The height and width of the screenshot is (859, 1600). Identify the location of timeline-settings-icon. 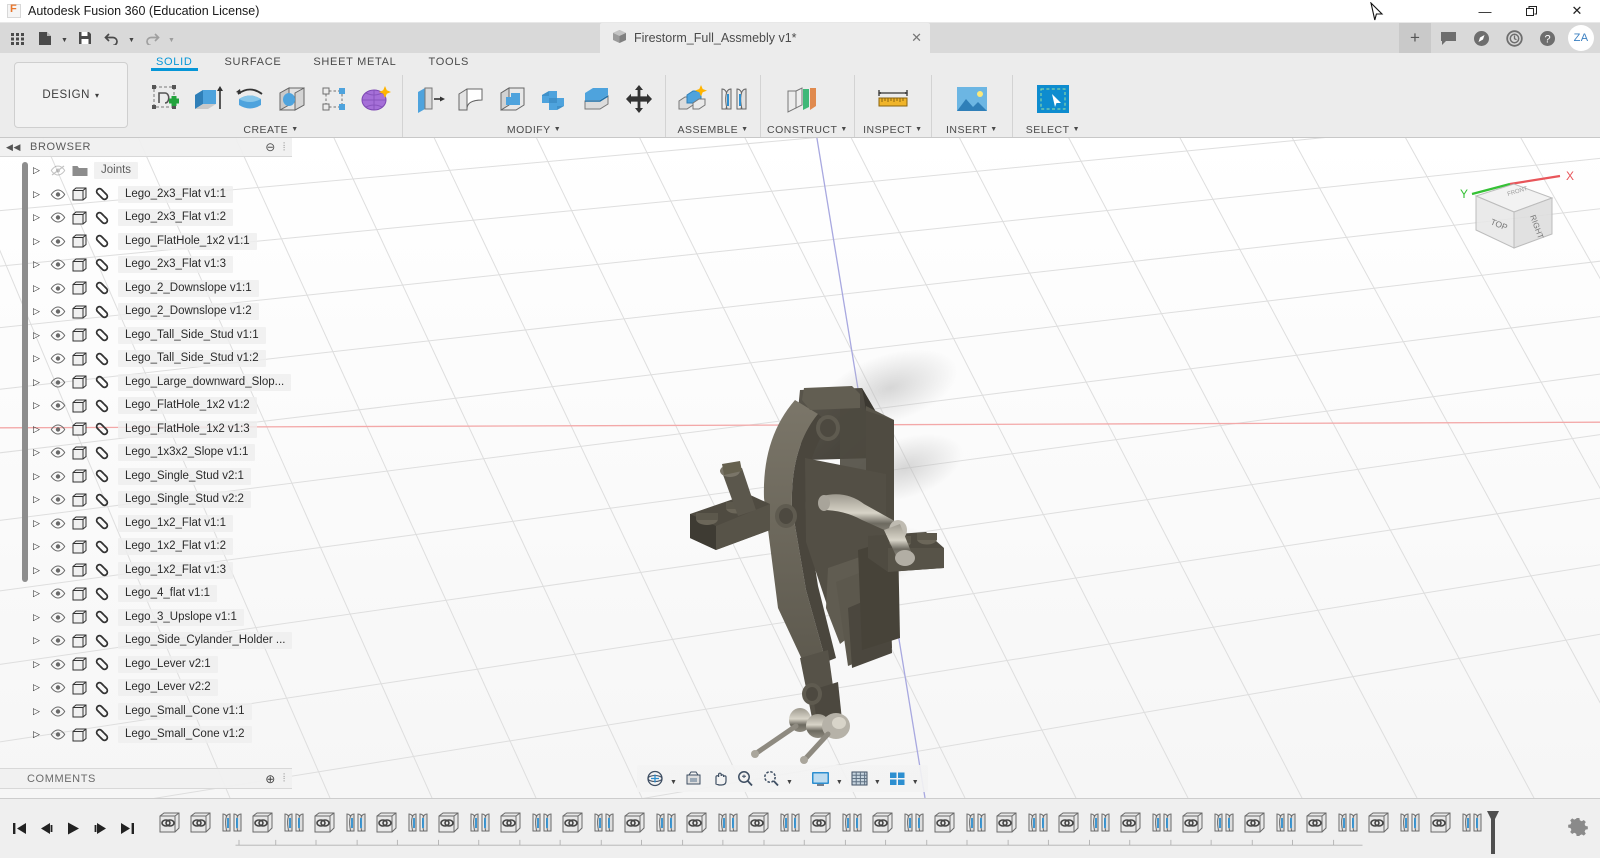
(1578, 828).